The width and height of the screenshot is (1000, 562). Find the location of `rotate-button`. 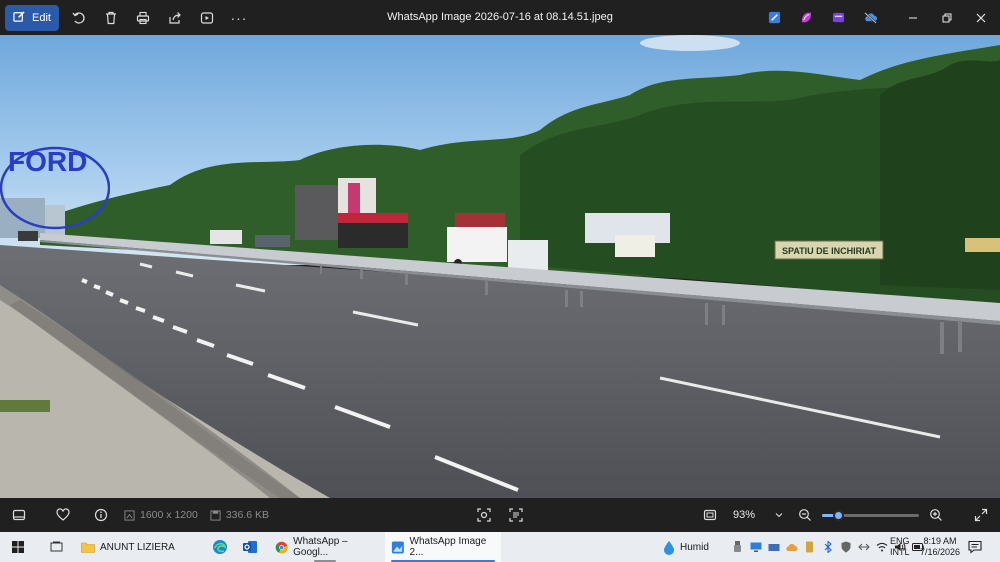

rotate-button is located at coordinates (79, 18).